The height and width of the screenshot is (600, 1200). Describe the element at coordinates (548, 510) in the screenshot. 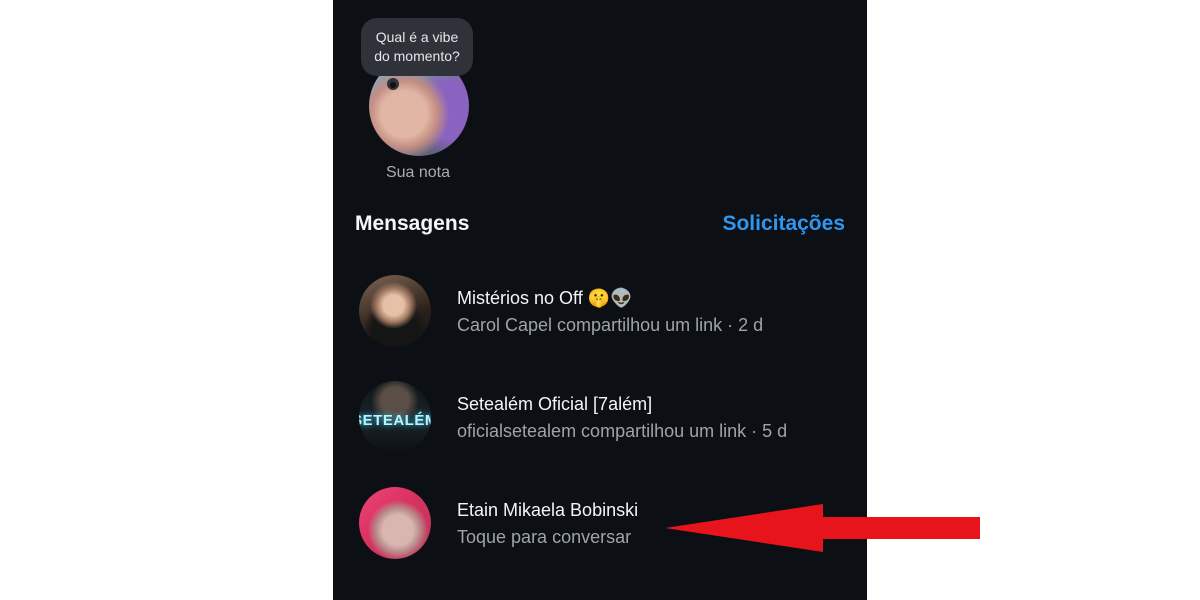

I see `conversation-name: Etain Mikaela Bobinski` at that location.